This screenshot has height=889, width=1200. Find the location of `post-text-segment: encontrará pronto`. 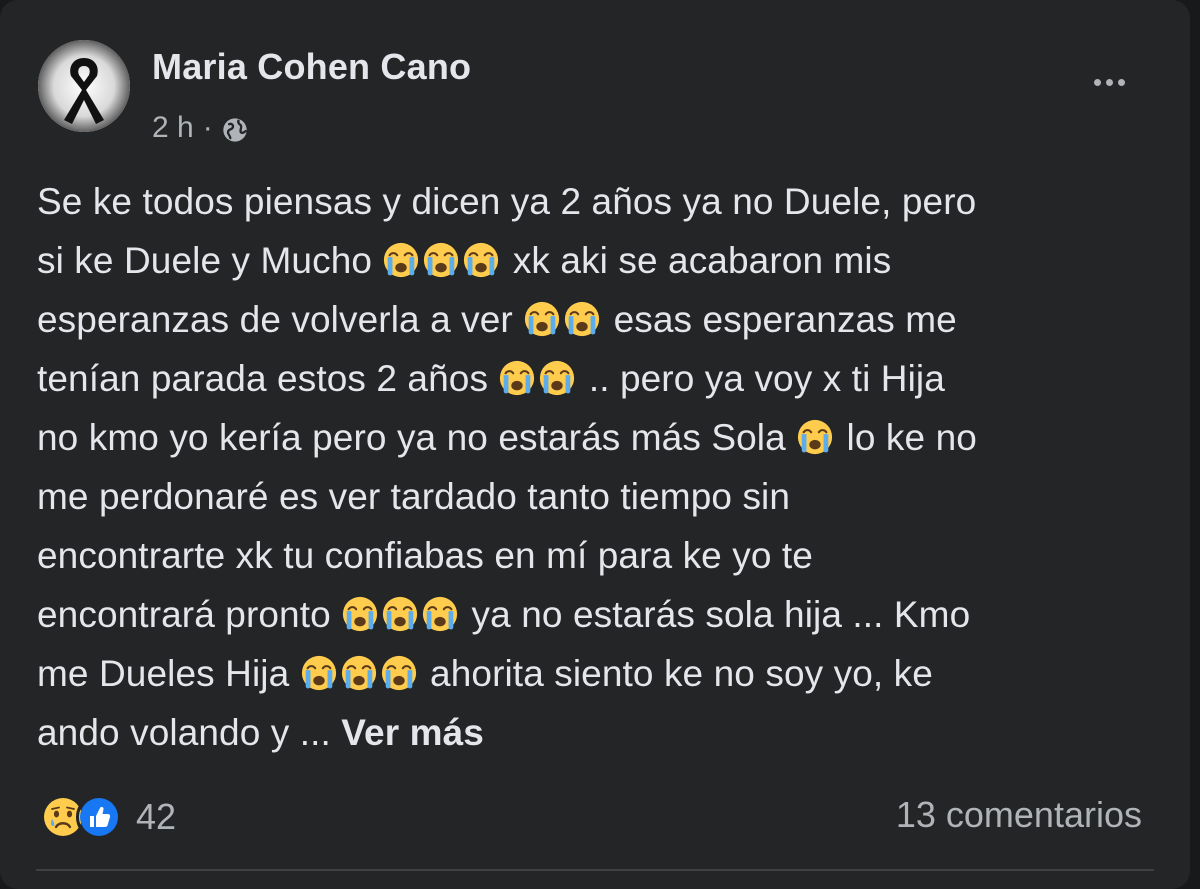

post-text-segment: encontrará pronto is located at coordinates (189, 614).